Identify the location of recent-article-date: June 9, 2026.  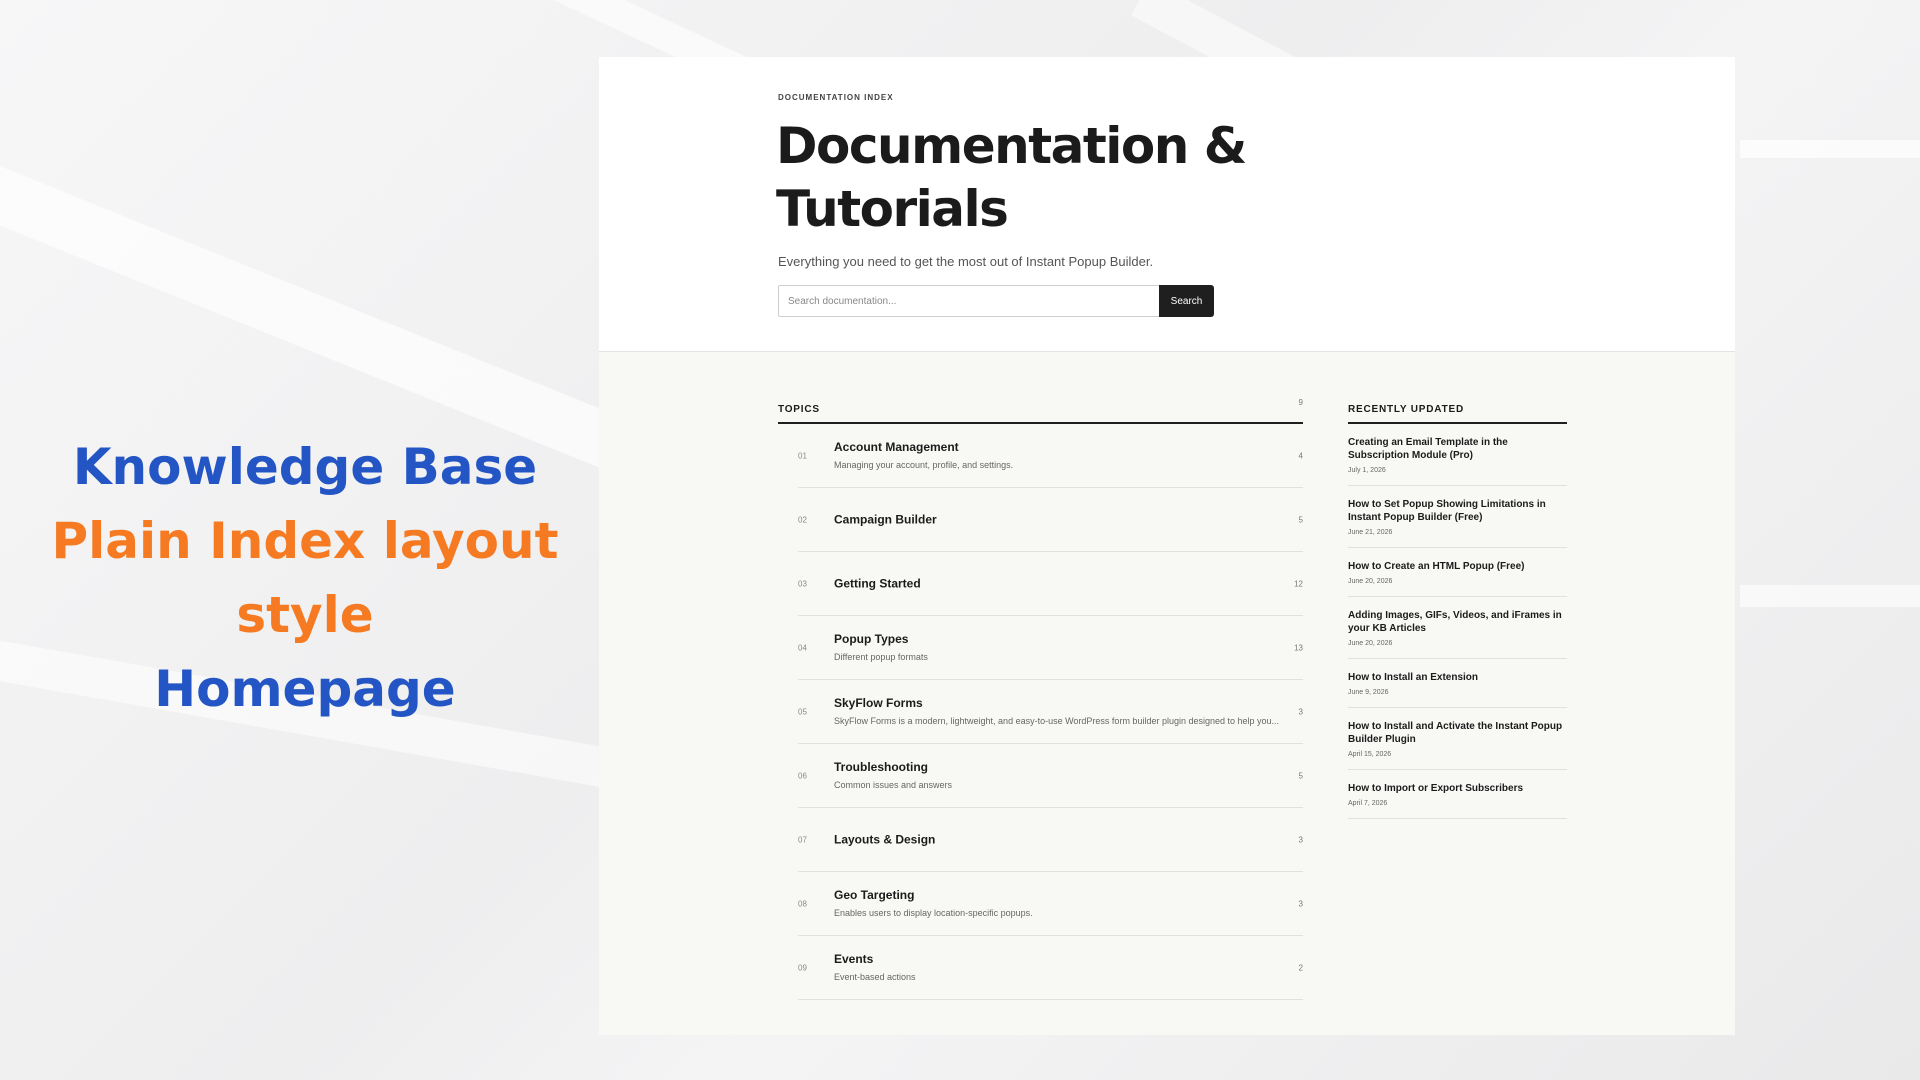
(1368, 692).